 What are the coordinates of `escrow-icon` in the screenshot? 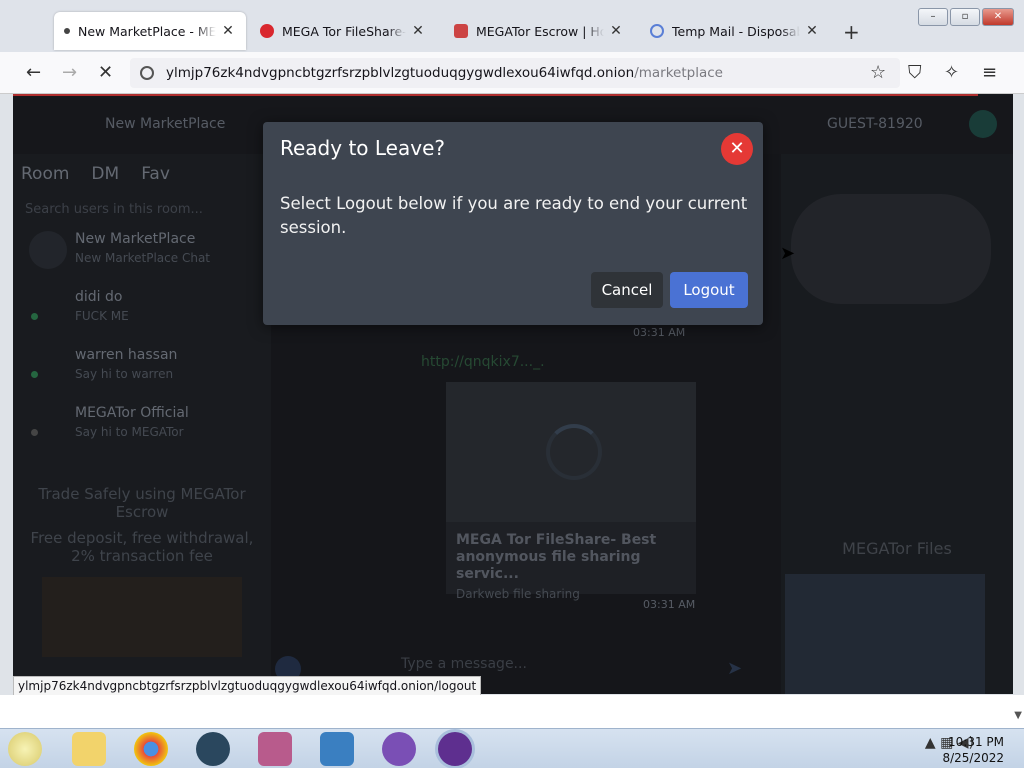 It's located at (461, 31).